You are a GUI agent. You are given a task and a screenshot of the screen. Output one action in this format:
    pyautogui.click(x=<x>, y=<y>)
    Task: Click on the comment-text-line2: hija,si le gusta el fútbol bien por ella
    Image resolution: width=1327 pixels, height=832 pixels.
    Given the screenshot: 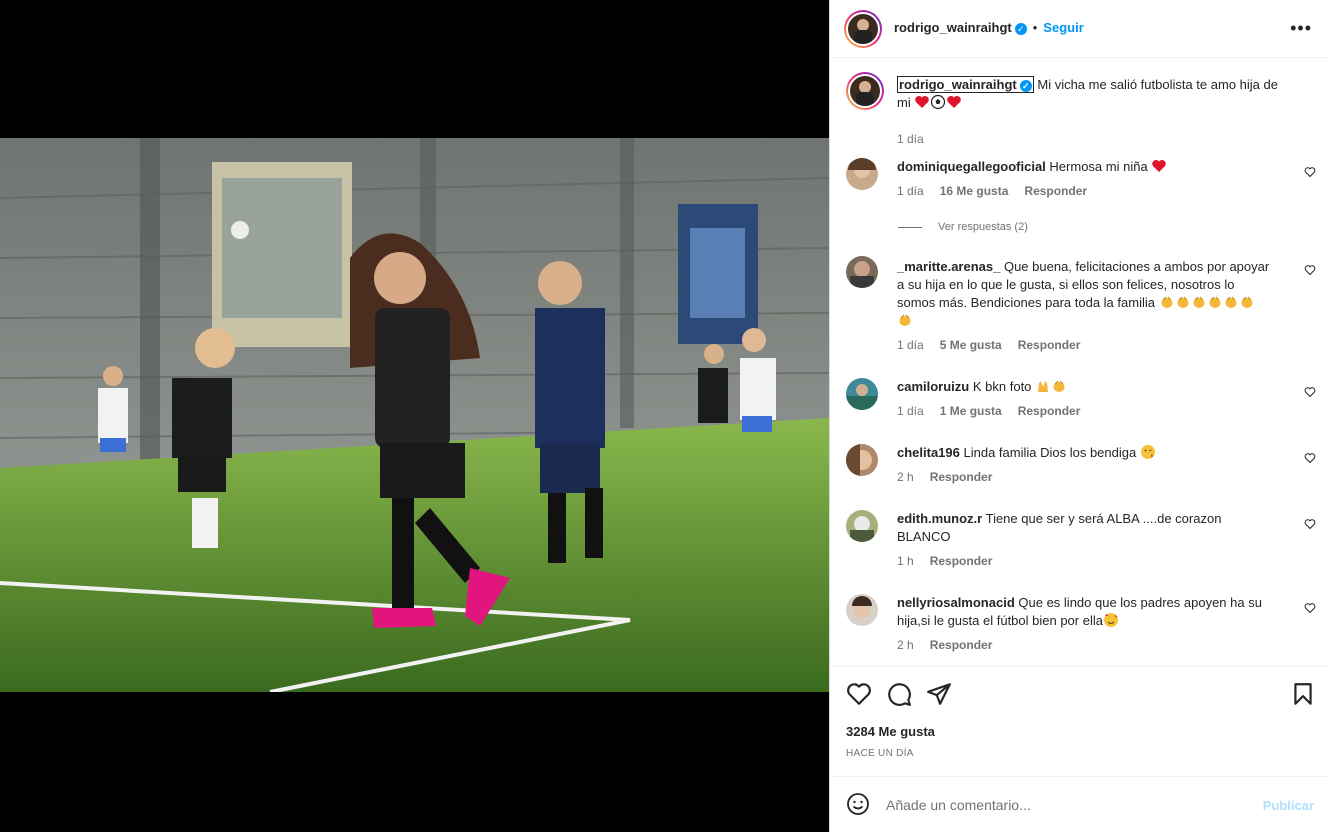 What is the action you would take?
    pyautogui.click(x=1000, y=620)
    